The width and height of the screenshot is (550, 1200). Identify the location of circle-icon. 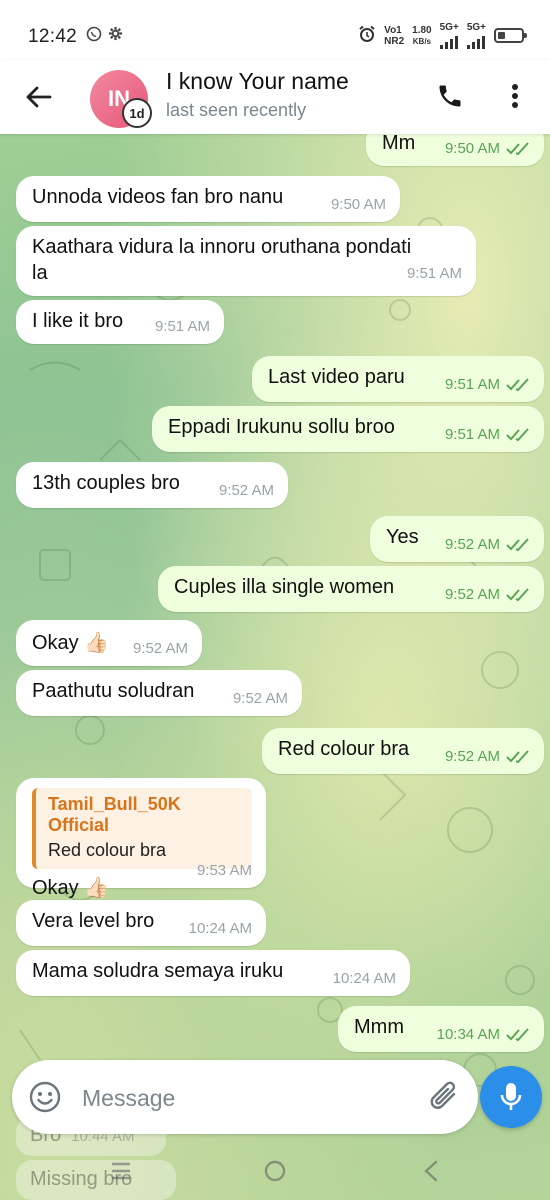
(275, 1171).